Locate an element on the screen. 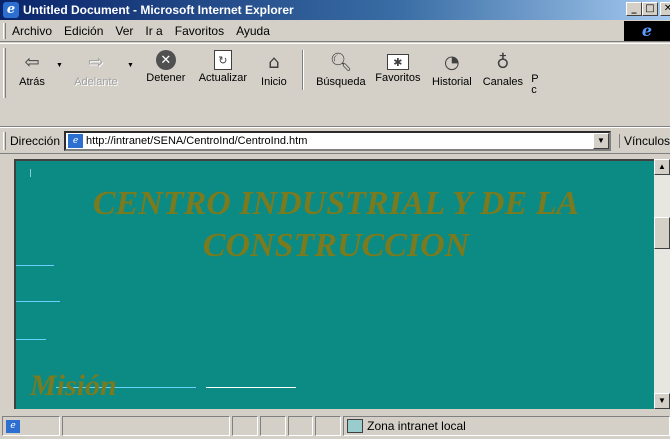 Image resolution: width=670 pixels, height=439 pixels. stop-icon: ✕ is located at coordinates (165, 60).